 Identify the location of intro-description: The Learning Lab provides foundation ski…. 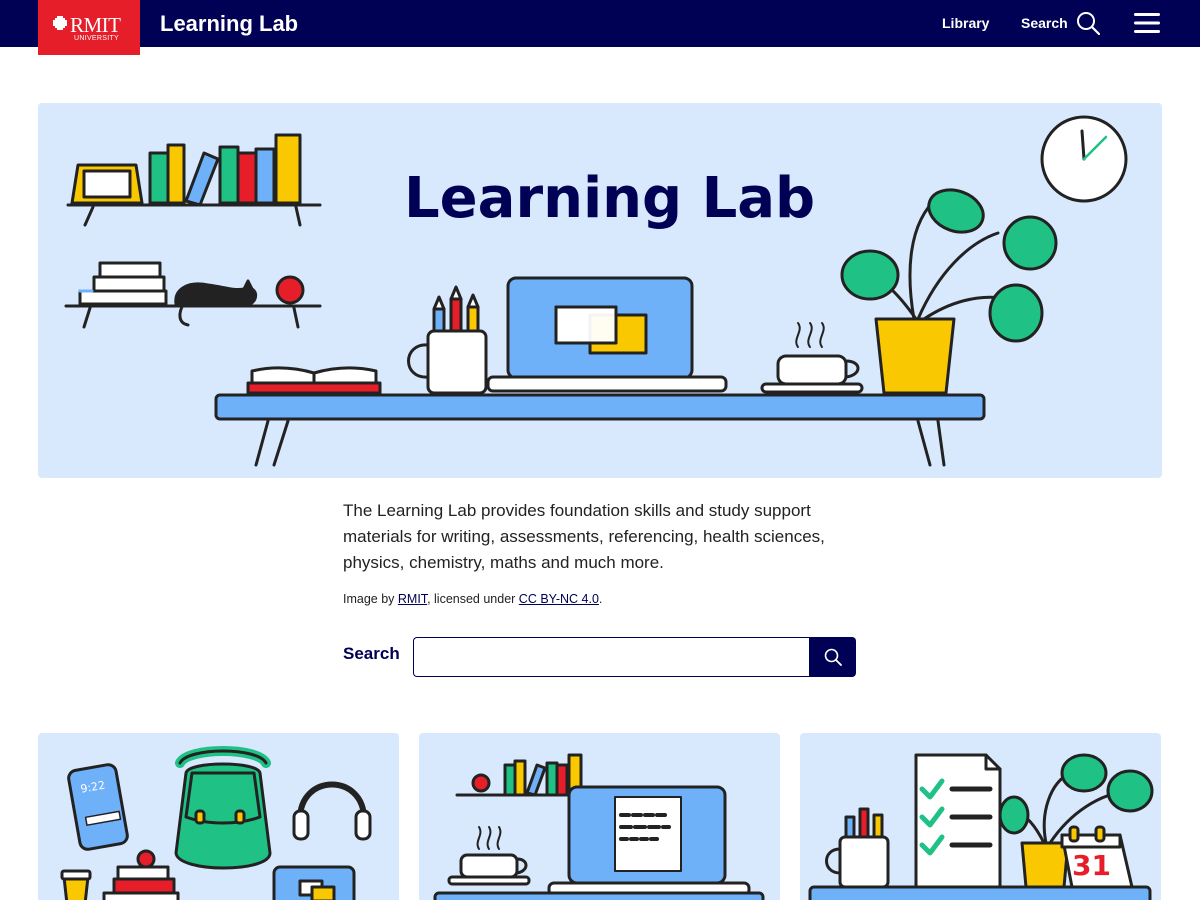
(584, 536).